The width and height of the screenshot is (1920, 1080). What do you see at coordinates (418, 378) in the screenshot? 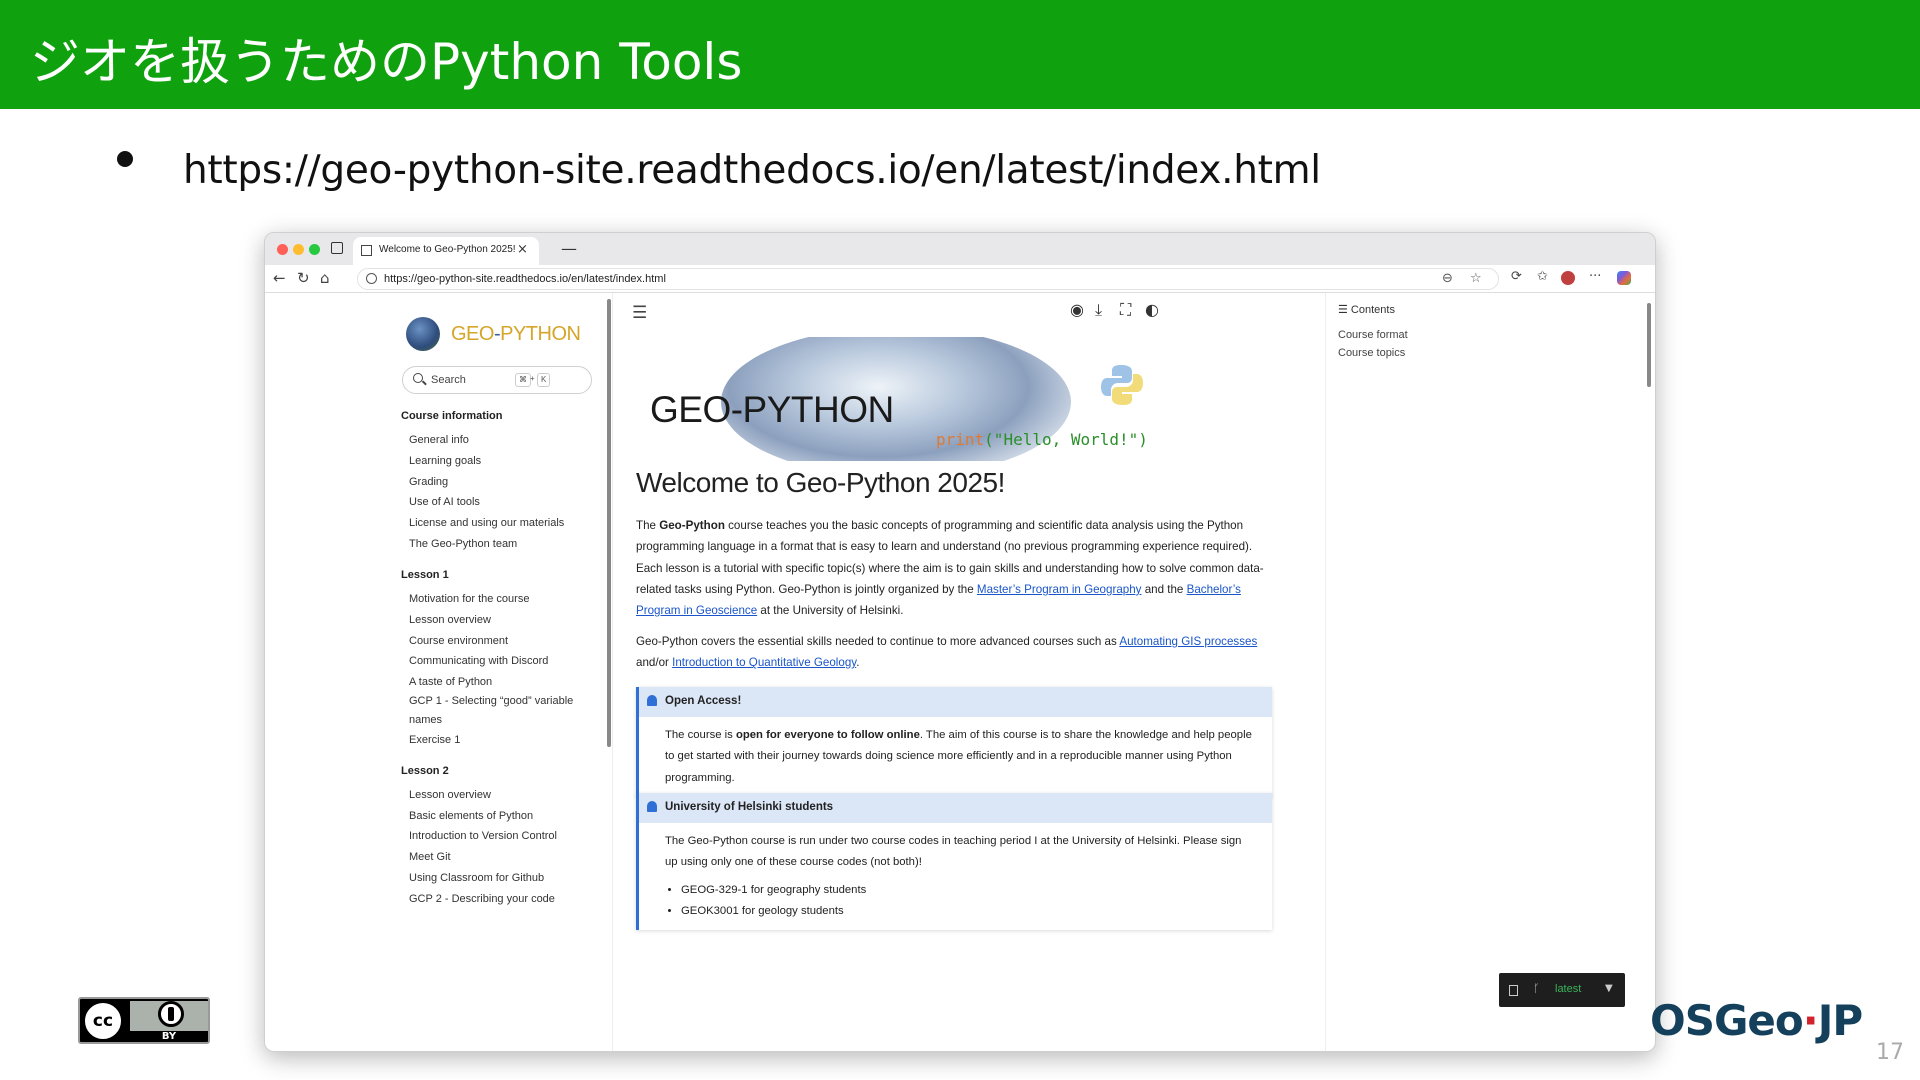
I see `search-icon` at bounding box center [418, 378].